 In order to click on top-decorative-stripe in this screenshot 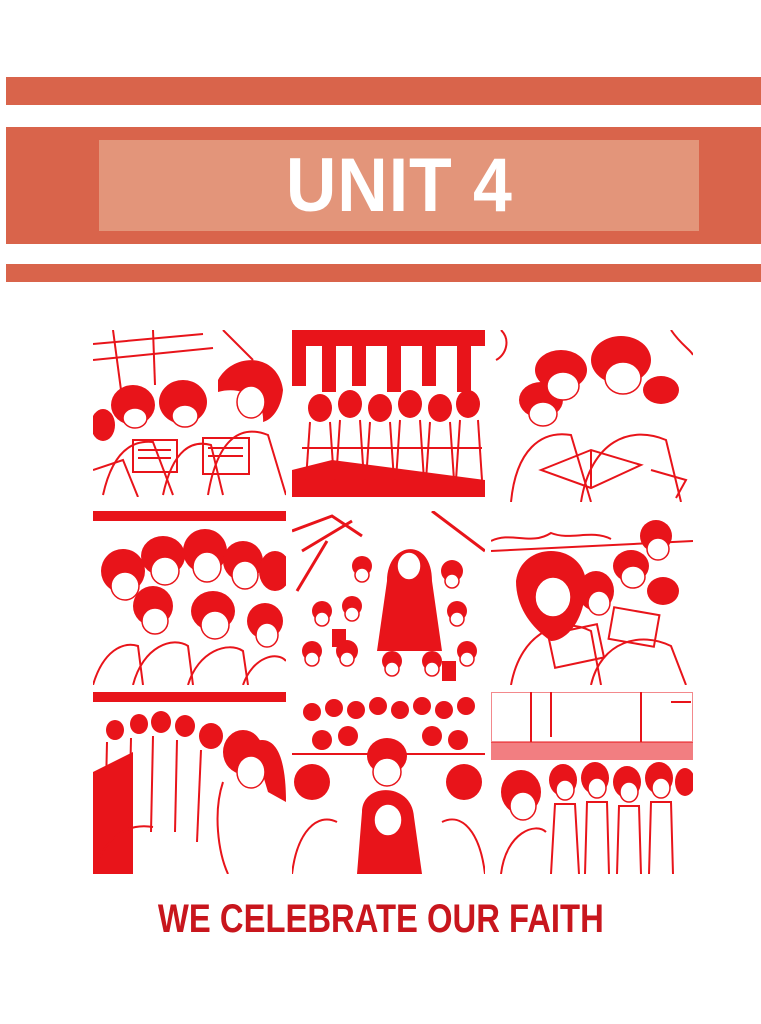, I will do `click(383, 91)`.